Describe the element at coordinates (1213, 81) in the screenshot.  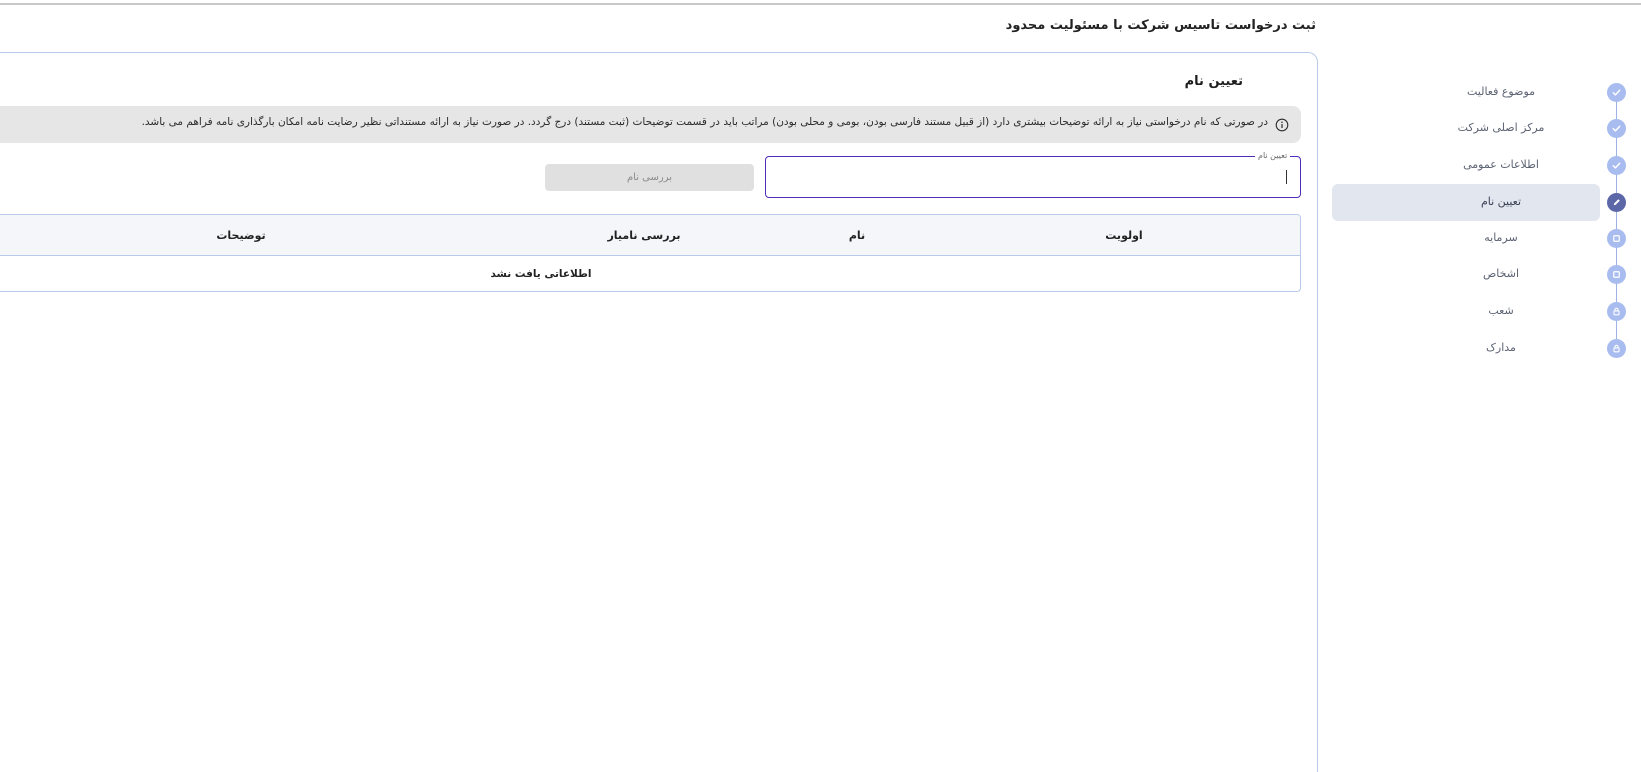
I see `section-title: تعیین نام` at that location.